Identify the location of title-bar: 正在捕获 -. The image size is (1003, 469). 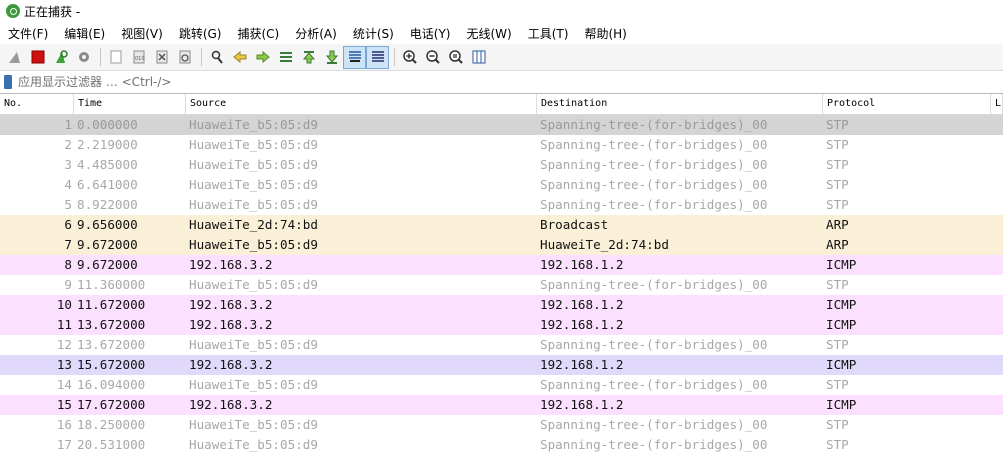
(501, 11).